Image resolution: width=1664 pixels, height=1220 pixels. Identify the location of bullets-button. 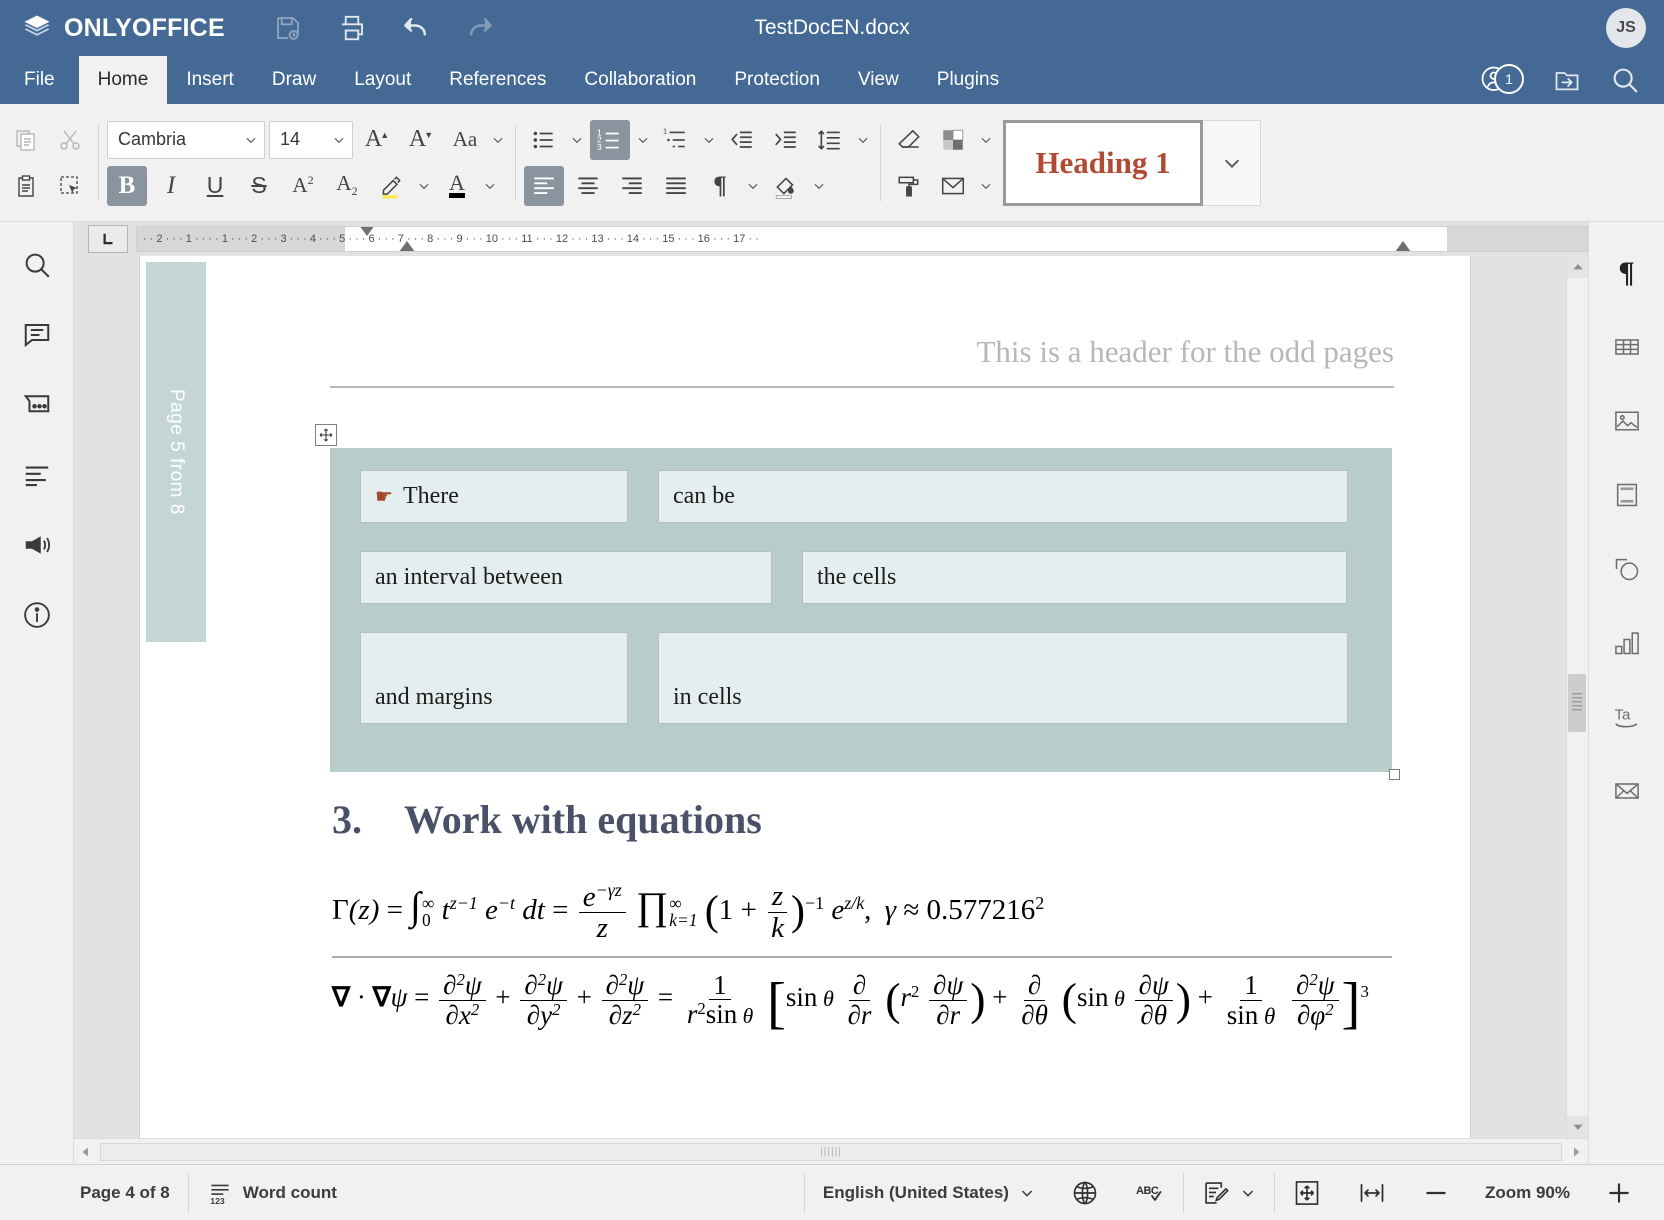
(544, 140).